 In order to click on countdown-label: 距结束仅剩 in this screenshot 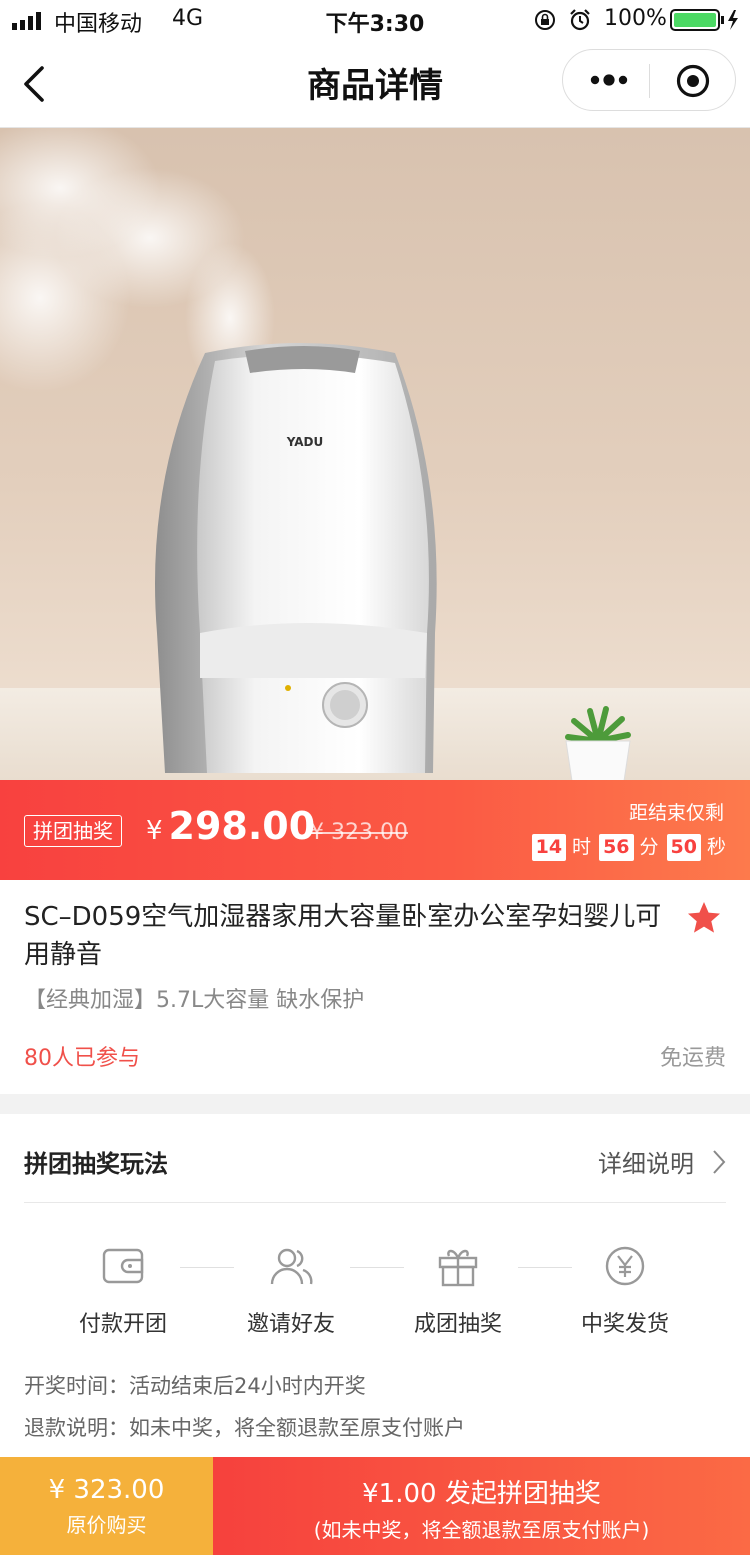, I will do `click(676, 813)`.